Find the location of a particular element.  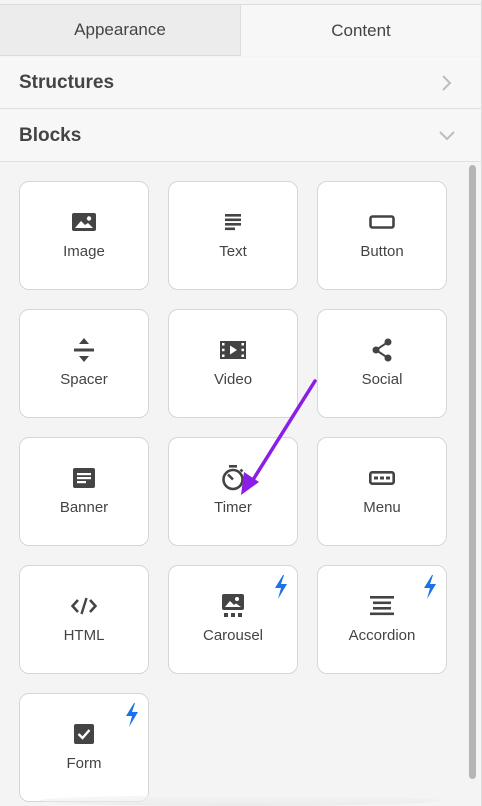

checkbox-icon is located at coordinates (84, 734).